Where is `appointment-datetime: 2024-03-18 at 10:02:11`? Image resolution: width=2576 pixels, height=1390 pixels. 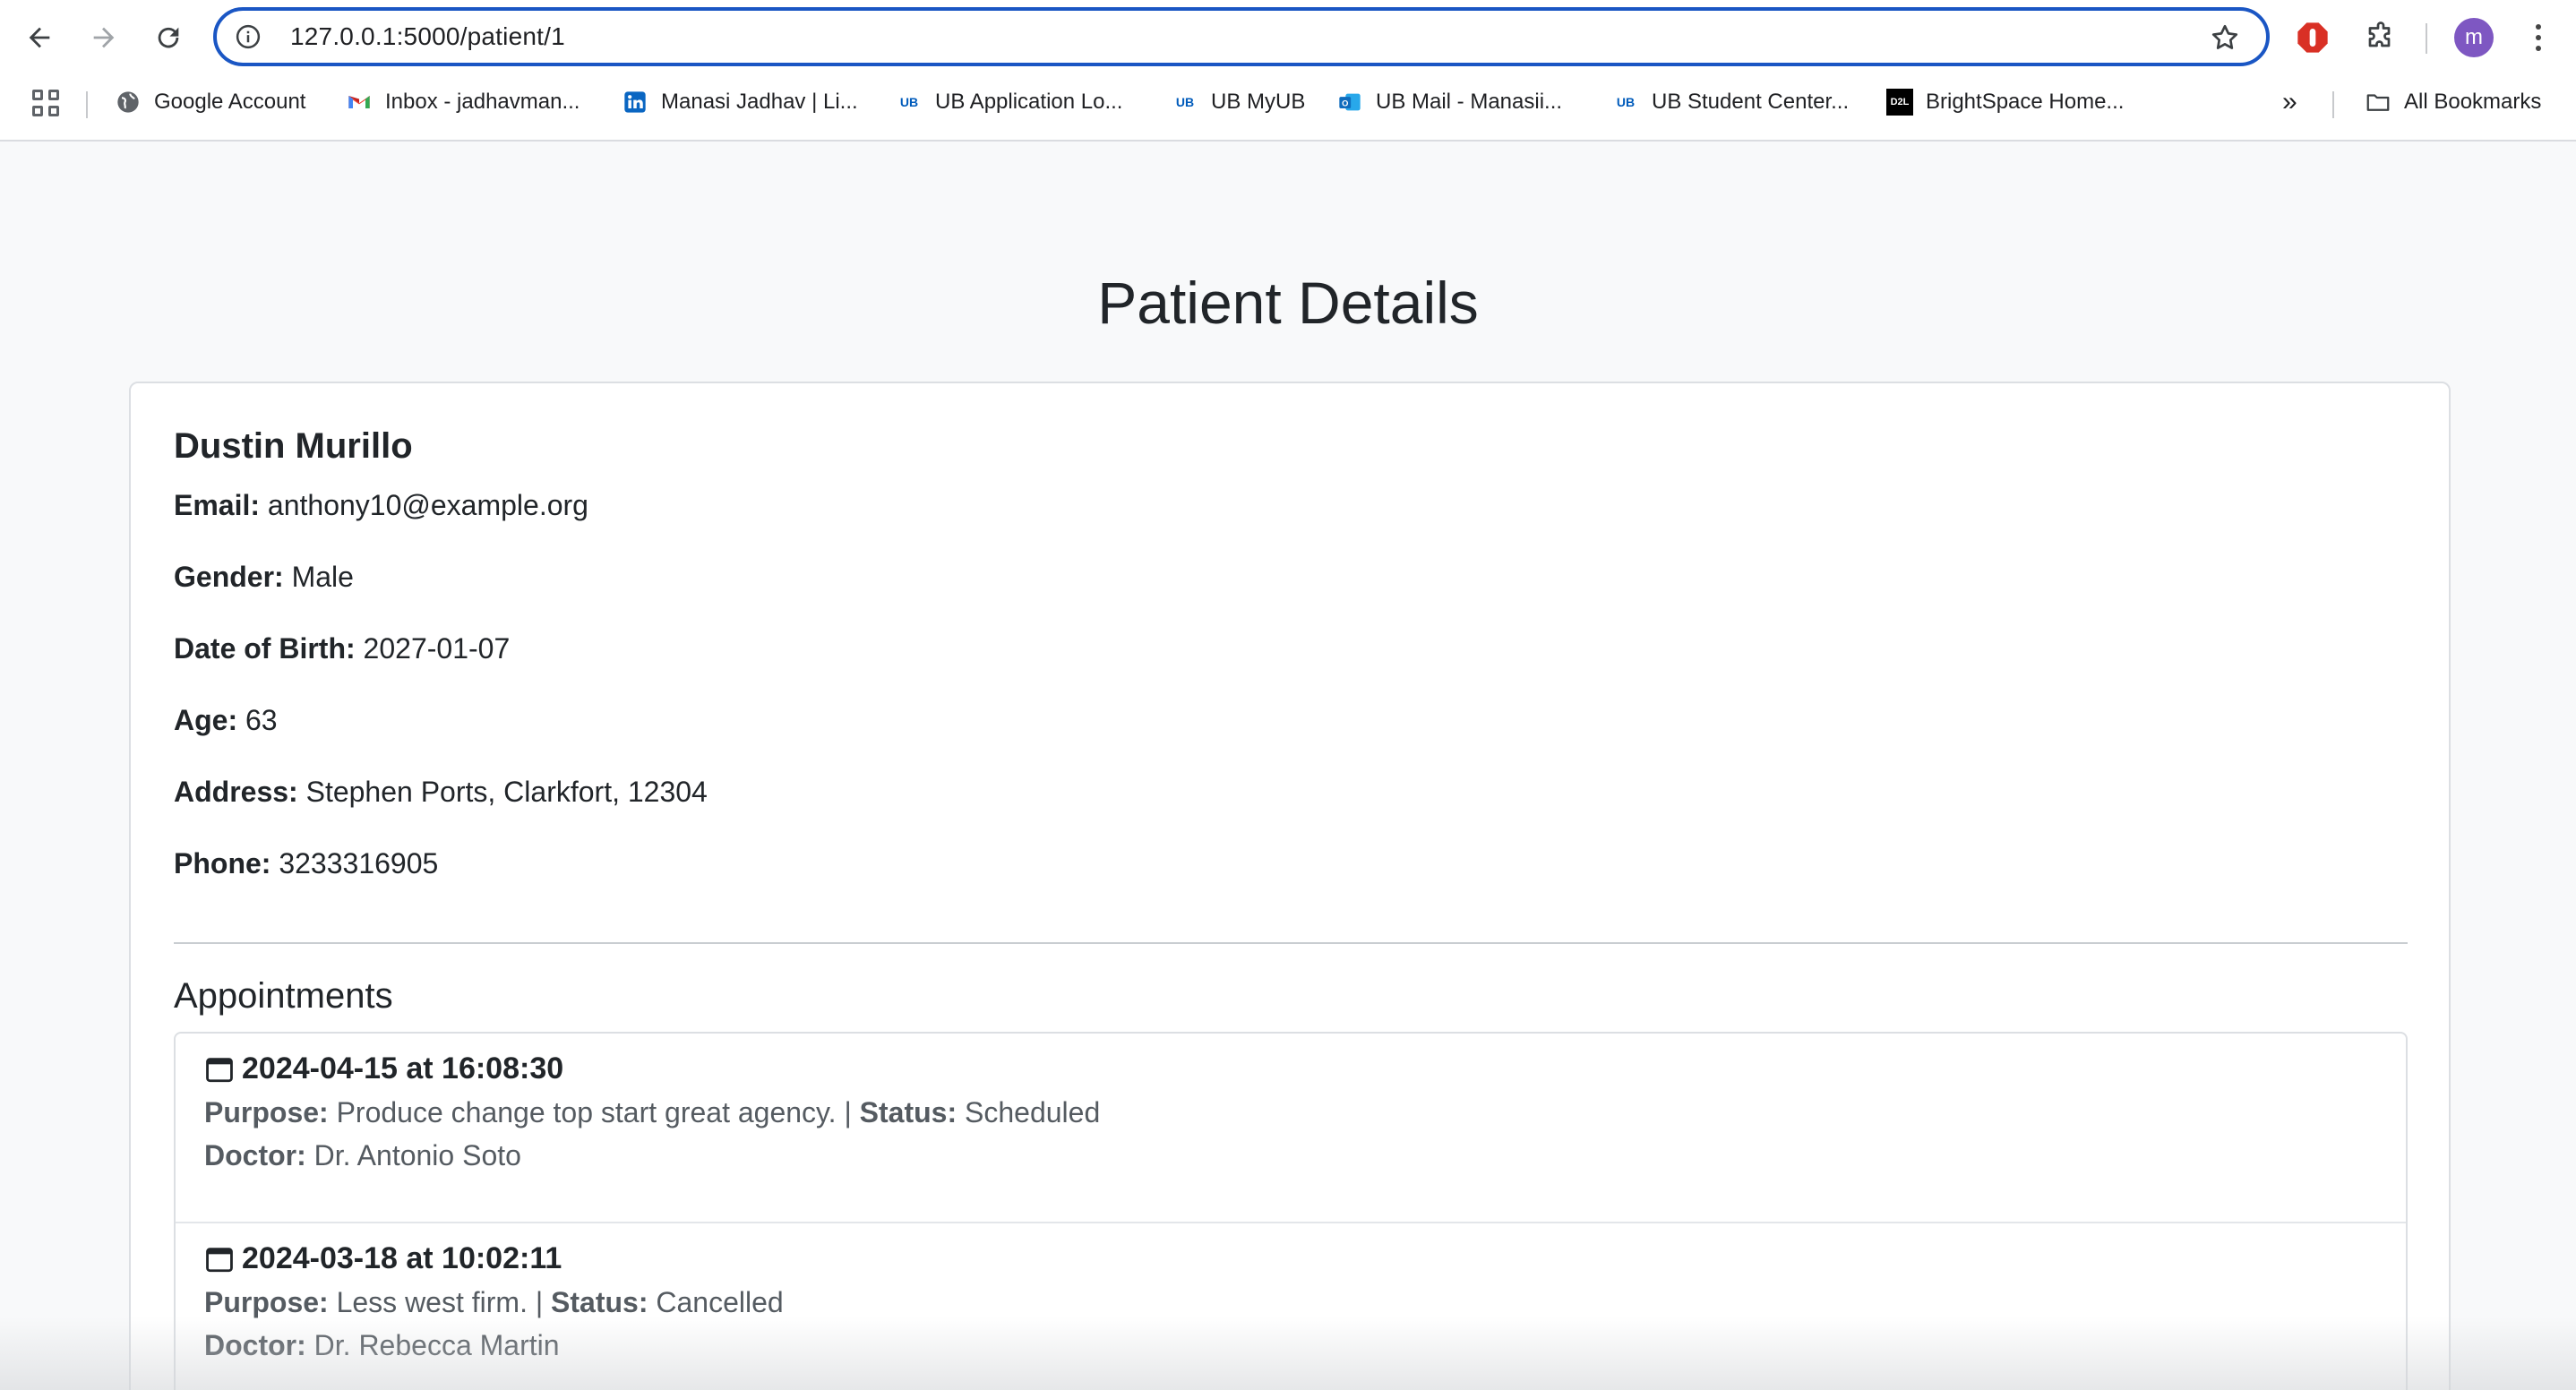 appointment-datetime: 2024-03-18 at 10:02:11 is located at coordinates (383, 1259).